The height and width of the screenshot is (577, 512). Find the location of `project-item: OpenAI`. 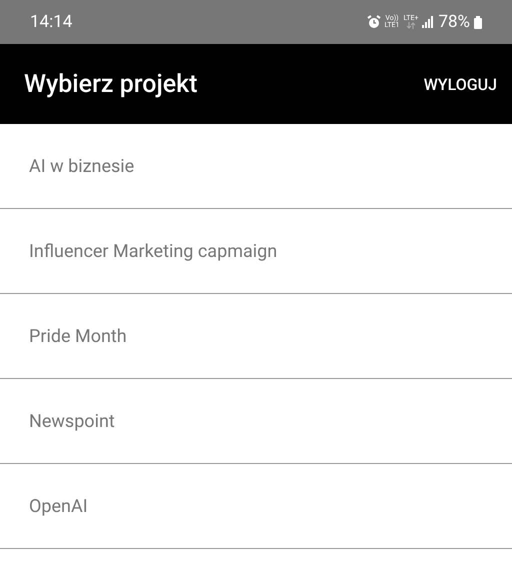

project-item: OpenAI is located at coordinates (256, 506).